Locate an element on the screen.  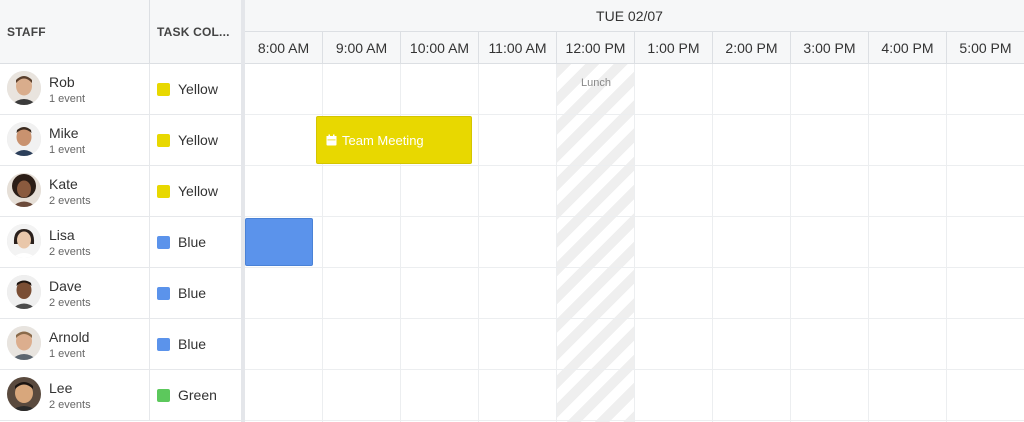
staff-cell: Rob 1 event is located at coordinates (75, 89).